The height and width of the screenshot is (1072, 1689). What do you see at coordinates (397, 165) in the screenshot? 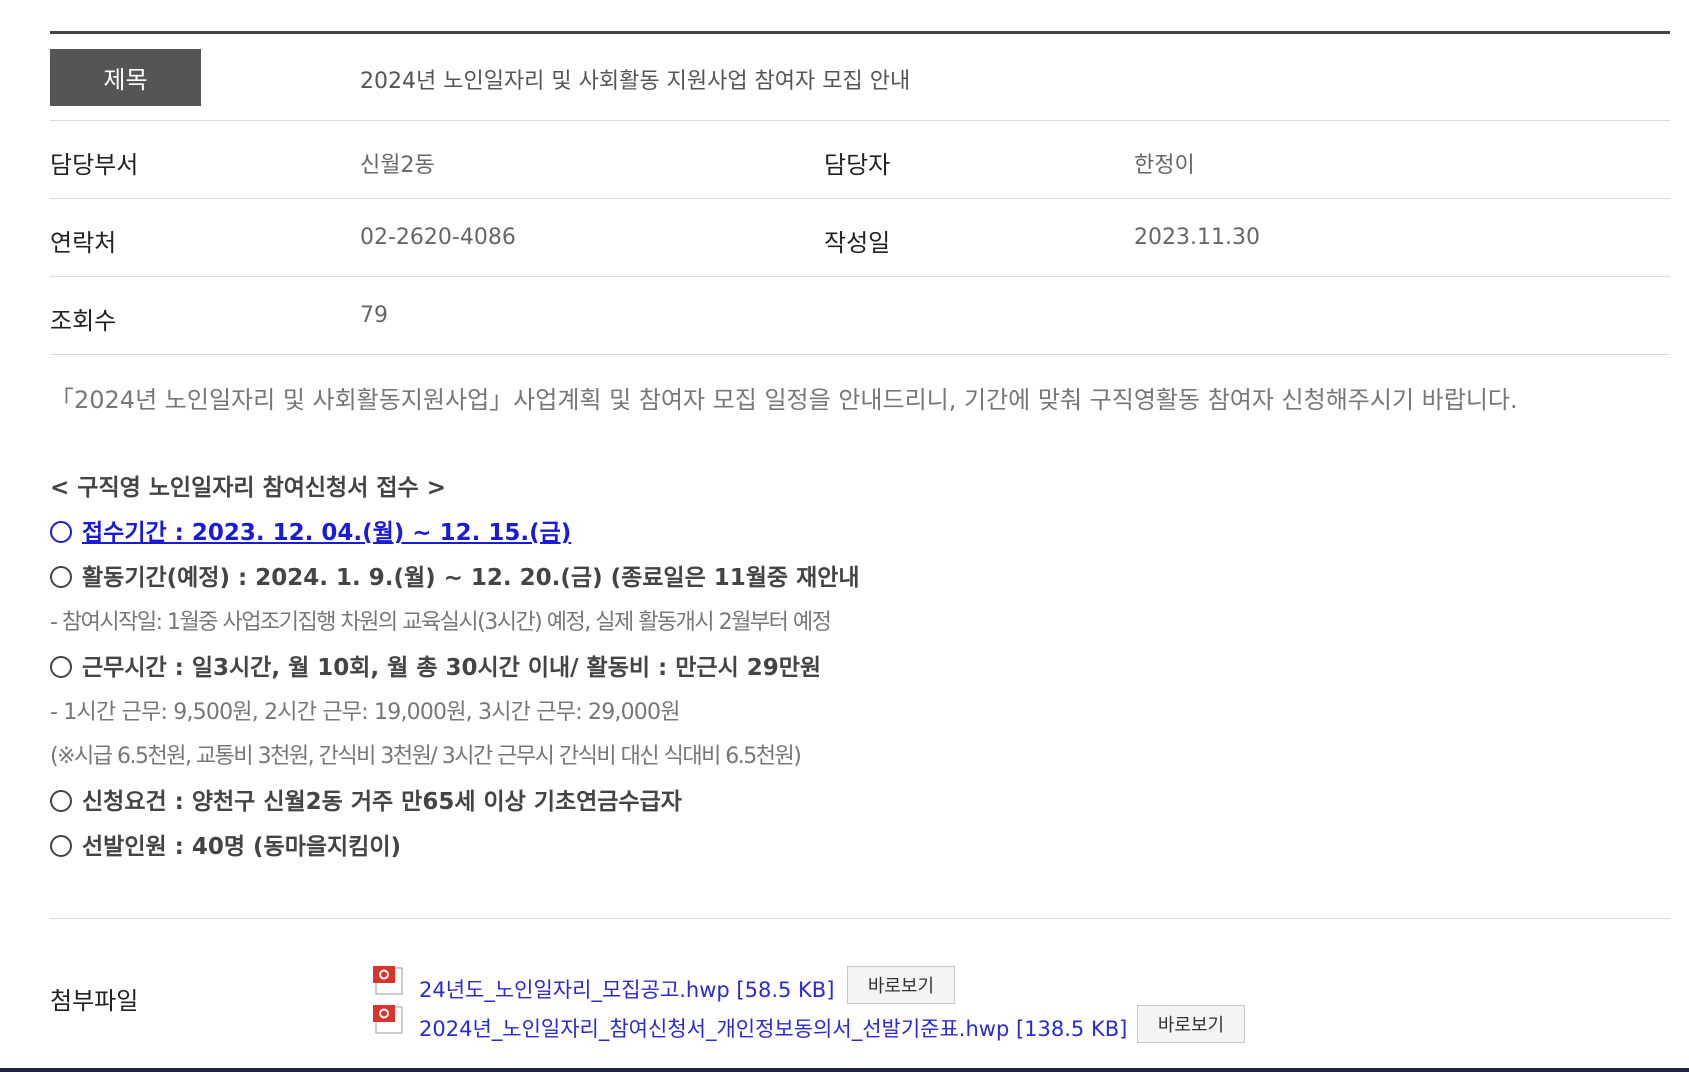
I see `dept-value: 신월2동` at bounding box center [397, 165].